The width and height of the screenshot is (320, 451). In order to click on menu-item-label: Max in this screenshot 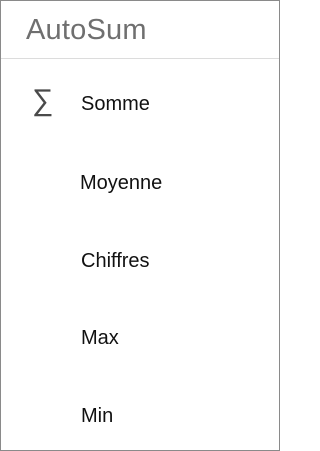, I will do `click(100, 338)`.